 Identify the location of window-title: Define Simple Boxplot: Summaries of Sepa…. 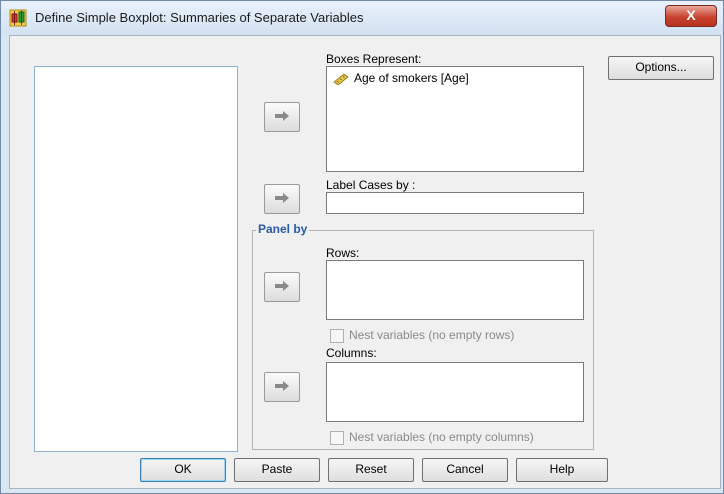
(199, 17).